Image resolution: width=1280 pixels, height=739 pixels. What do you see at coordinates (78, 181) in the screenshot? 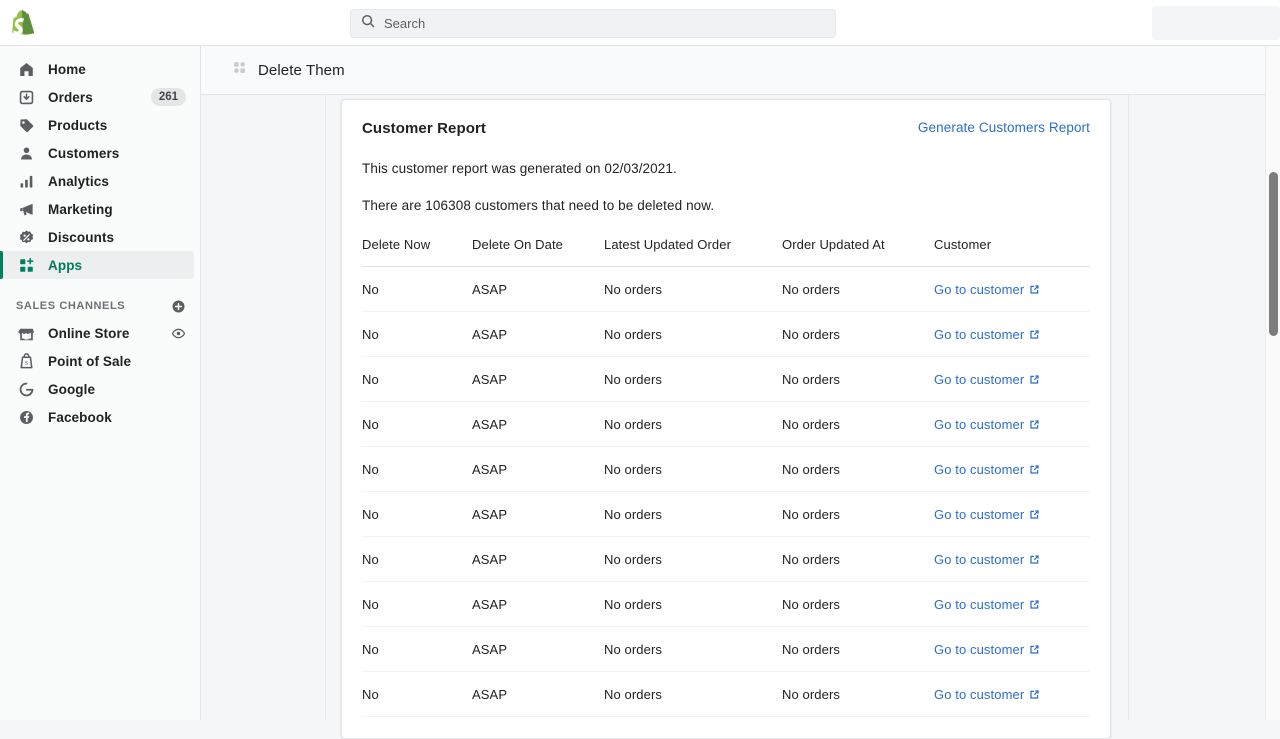
I see `sidebar-item-label: Analytics` at bounding box center [78, 181].